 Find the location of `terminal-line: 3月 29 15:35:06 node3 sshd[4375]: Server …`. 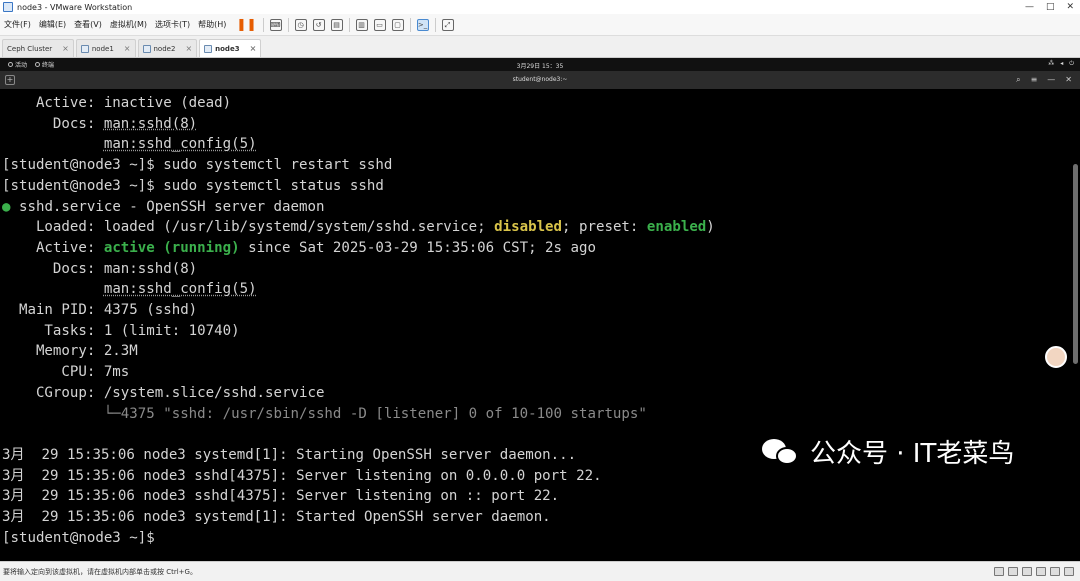

terminal-line: 3月 29 15:35:06 node3 sshd[4375]: Server … is located at coordinates (302, 476).